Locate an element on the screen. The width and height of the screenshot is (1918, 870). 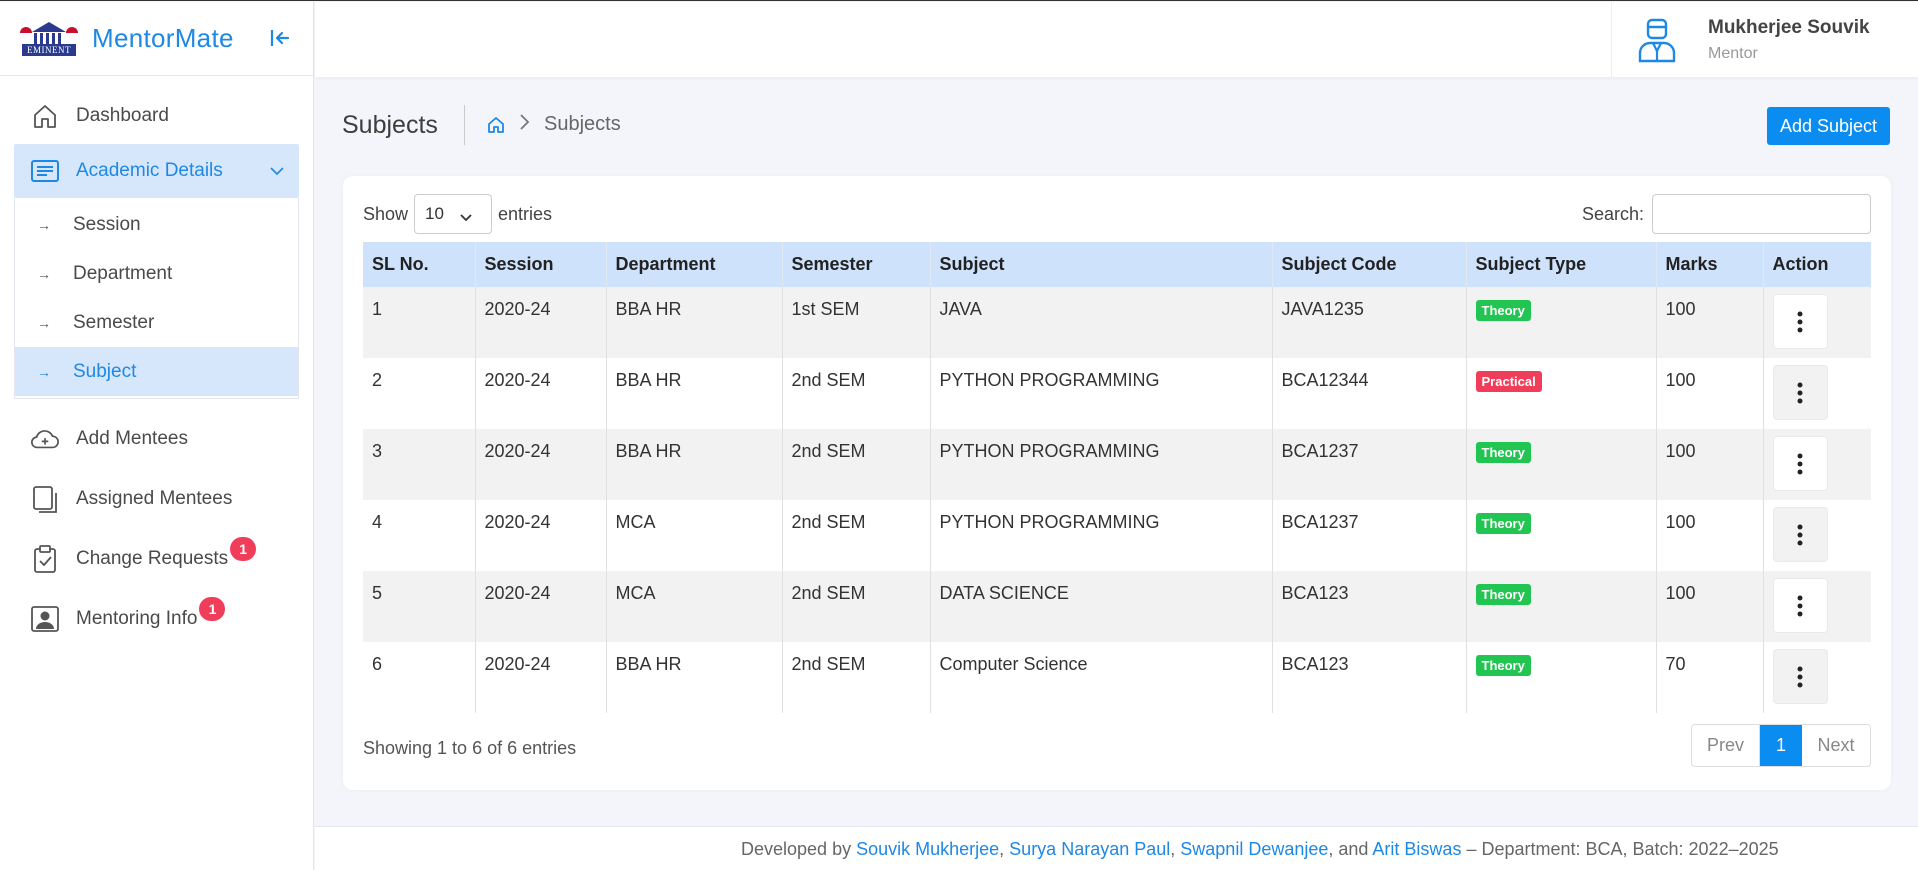
column-header: Action is located at coordinates (1817, 264).